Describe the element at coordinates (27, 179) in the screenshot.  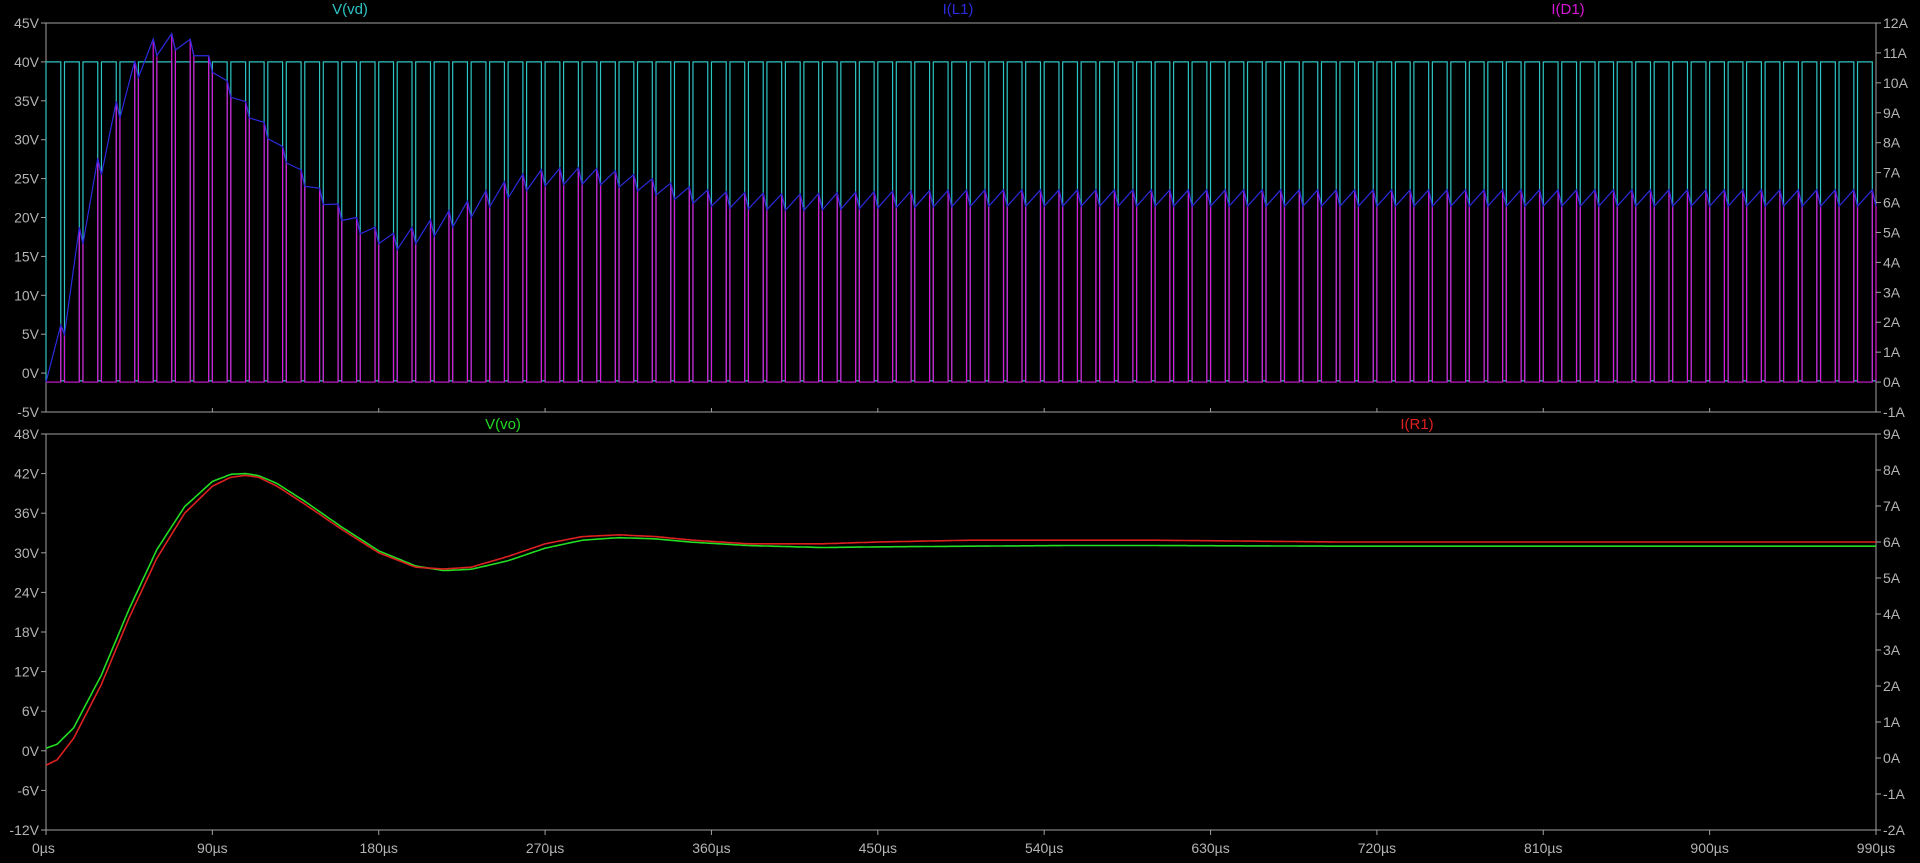
I see `top-left-axis-tick-label: 25V` at that location.